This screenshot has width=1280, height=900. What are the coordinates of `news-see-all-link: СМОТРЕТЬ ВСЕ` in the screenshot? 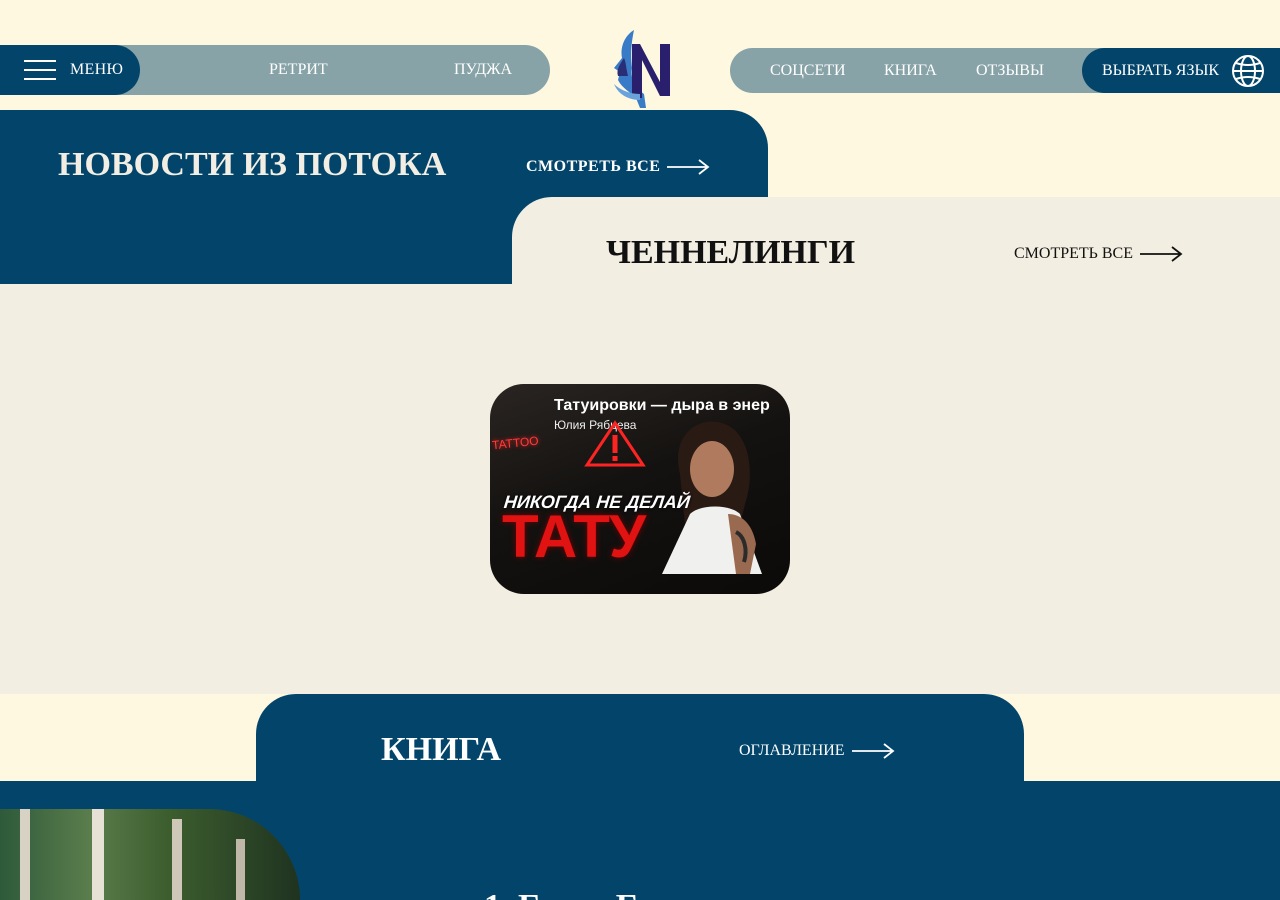 It's located at (618, 167).